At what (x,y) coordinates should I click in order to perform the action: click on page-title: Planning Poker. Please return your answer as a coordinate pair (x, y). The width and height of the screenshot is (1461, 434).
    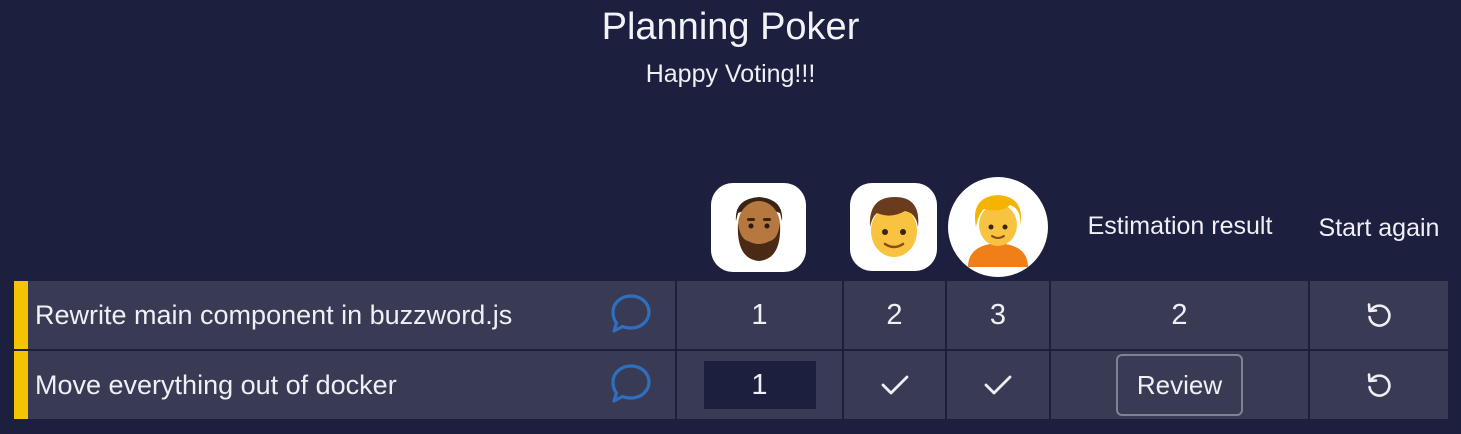
    Looking at the image, I should click on (730, 27).